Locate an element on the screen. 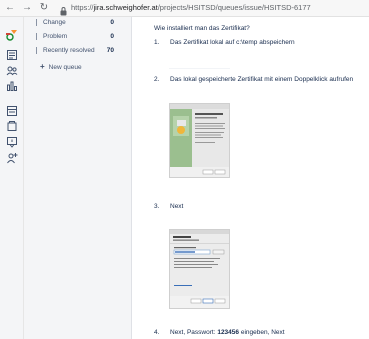 This screenshot has width=369, height=339. back-arrow-icon: ← is located at coordinates (10, 8).